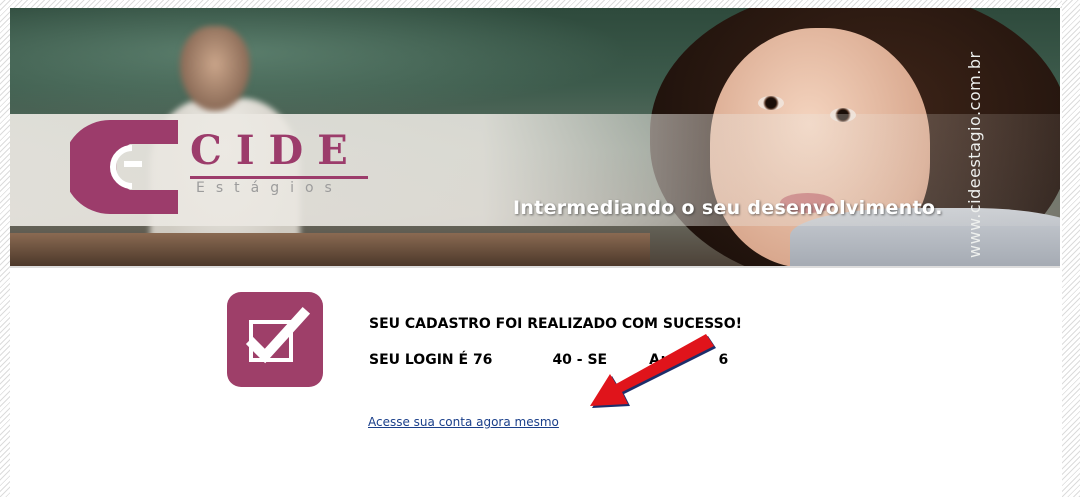 This screenshot has width=1080, height=497. Describe the element at coordinates (215, 68) in the screenshot. I see `teacher-head` at that location.